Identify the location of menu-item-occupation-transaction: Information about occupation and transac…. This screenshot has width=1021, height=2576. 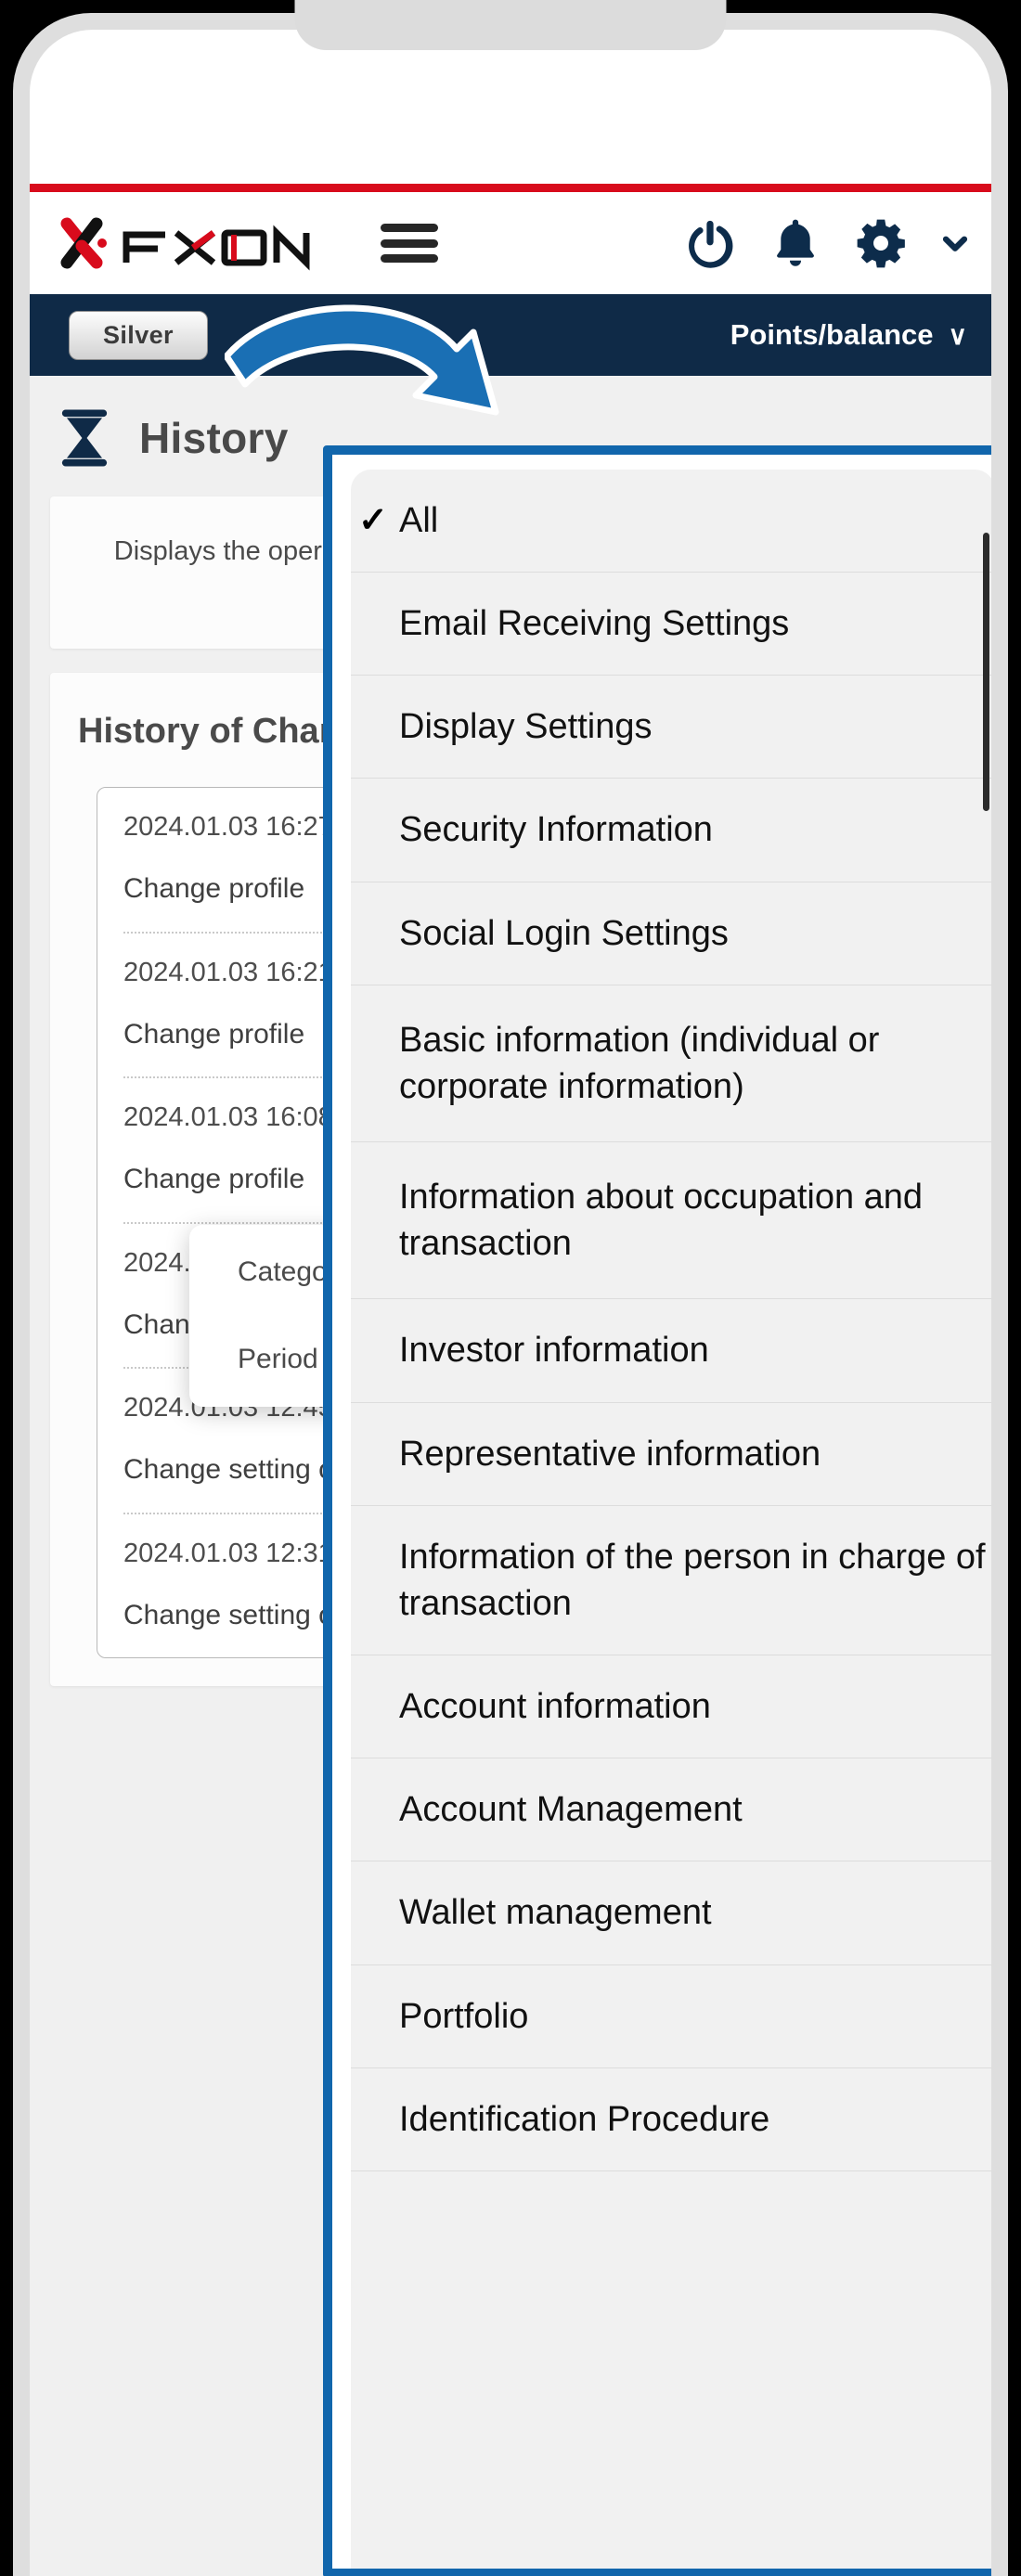
(671, 1221).